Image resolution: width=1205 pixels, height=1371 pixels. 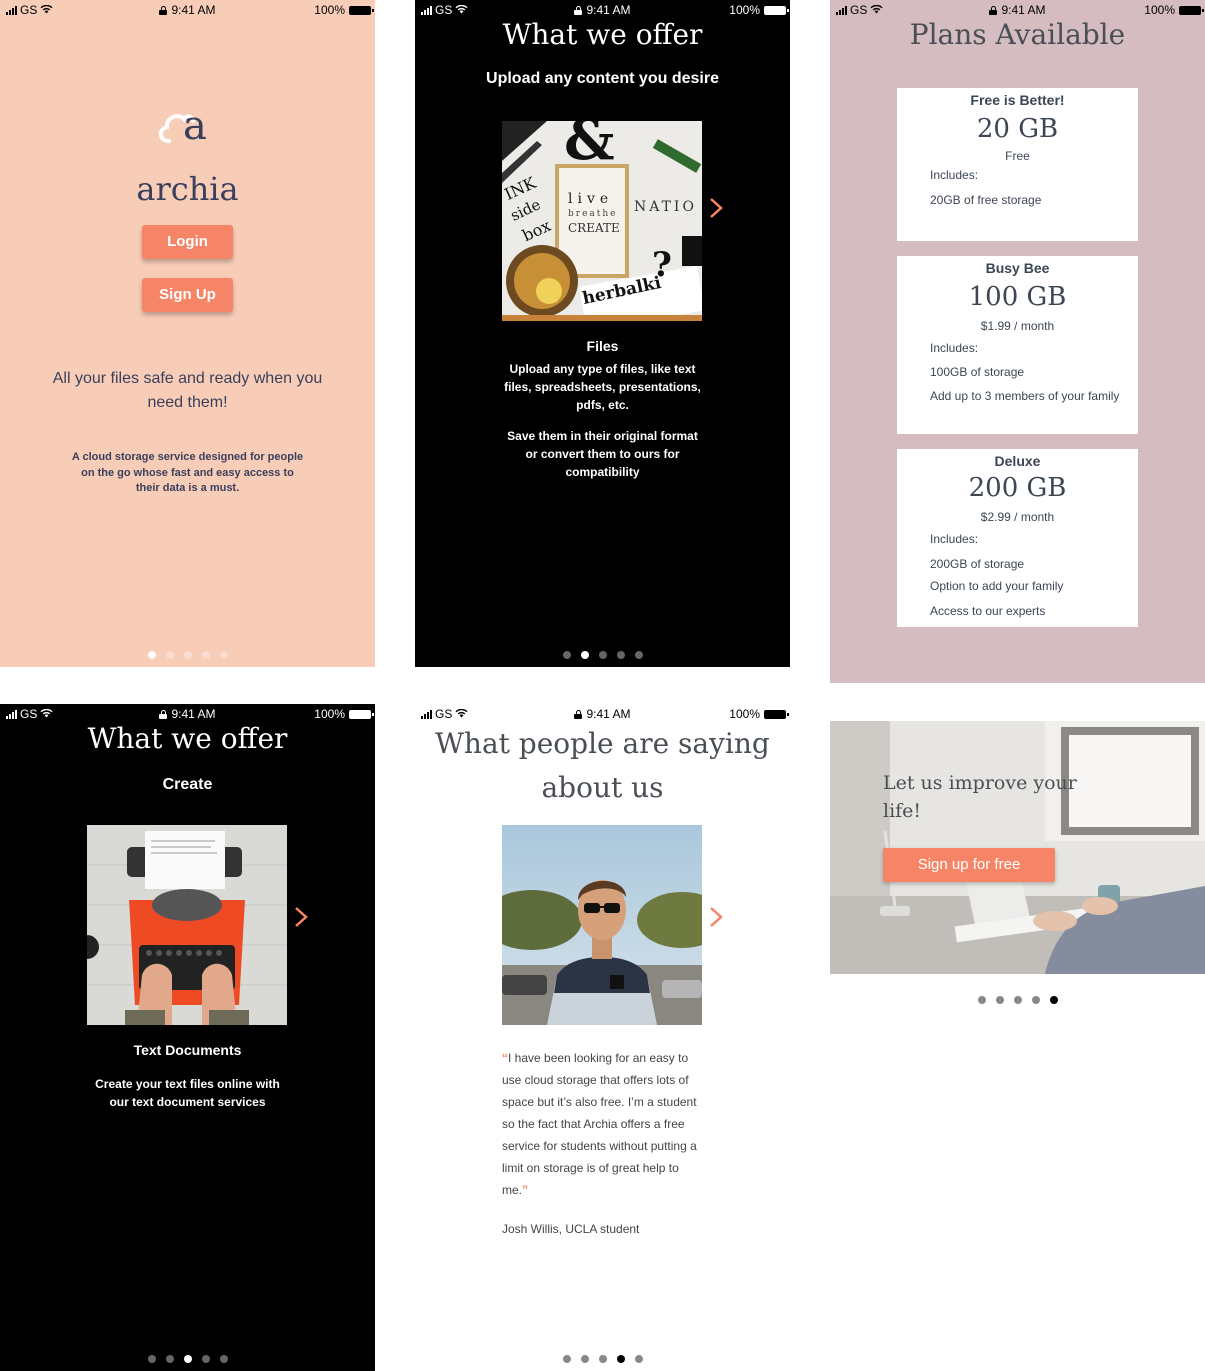 What do you see at coordinates (980, 797) in the screenshot?
I see `hero-headline: Let us improve your life!` at bounding box center [980, 797].